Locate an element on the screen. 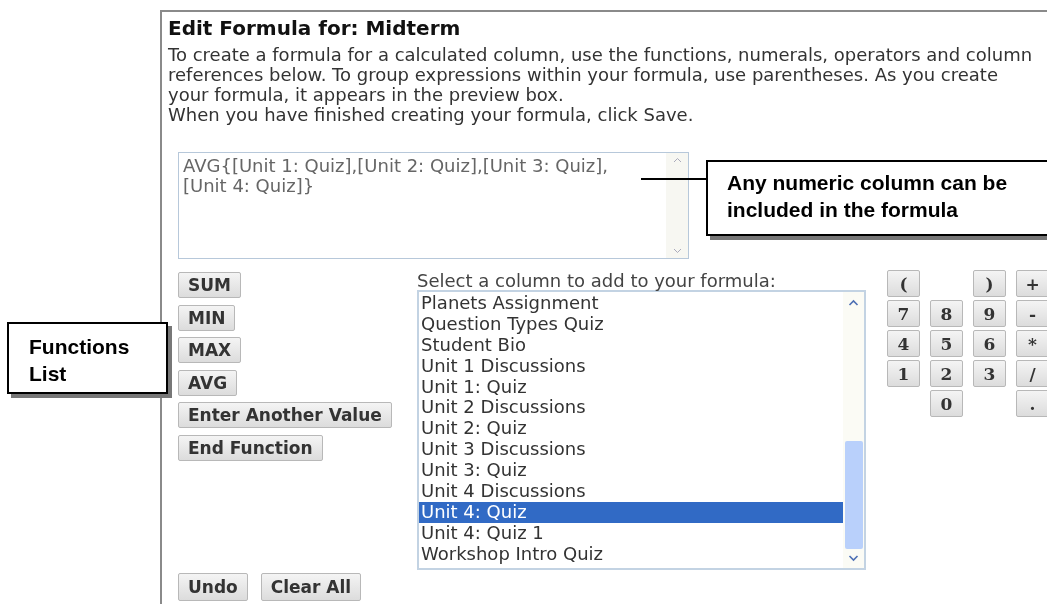 The image size is (1047, 604). keypad-key: 2 is located at coordinates (946, 373).